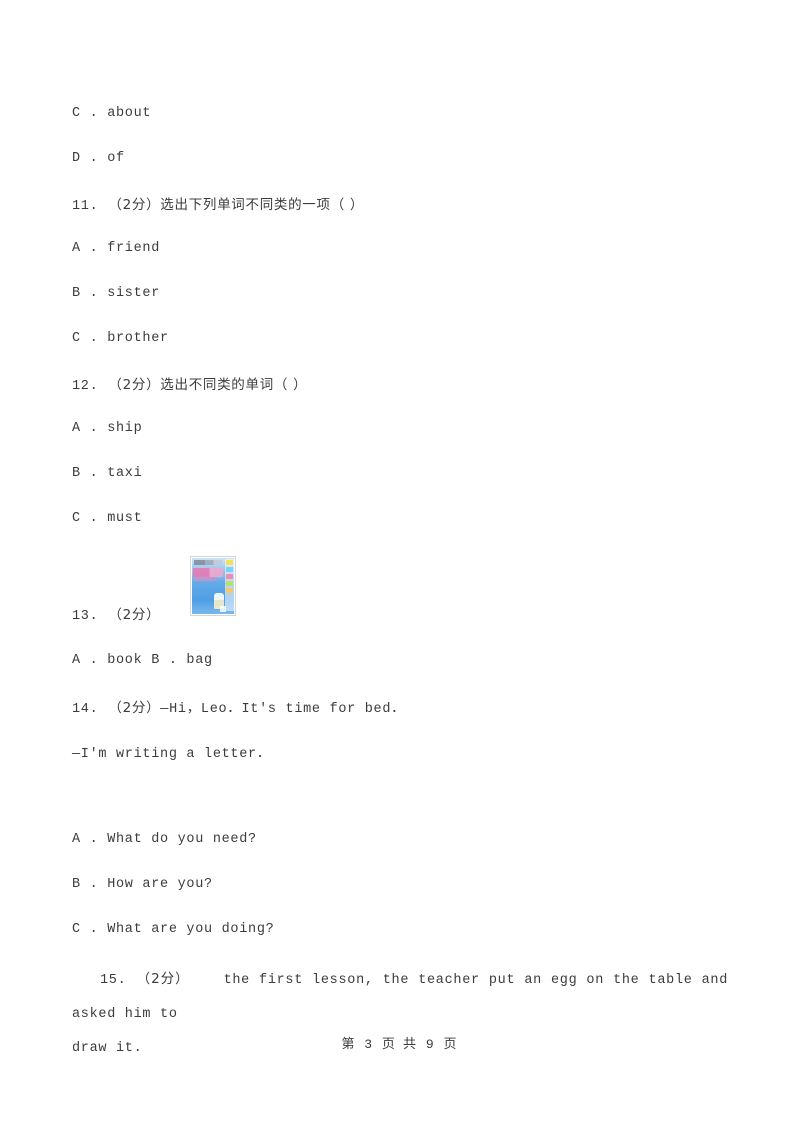 This screenshot has height=1132, width=800. I want to click on question-11-stem: 11. （2分）选出下列单词不同类的一项（ ）, so click(218, 203).